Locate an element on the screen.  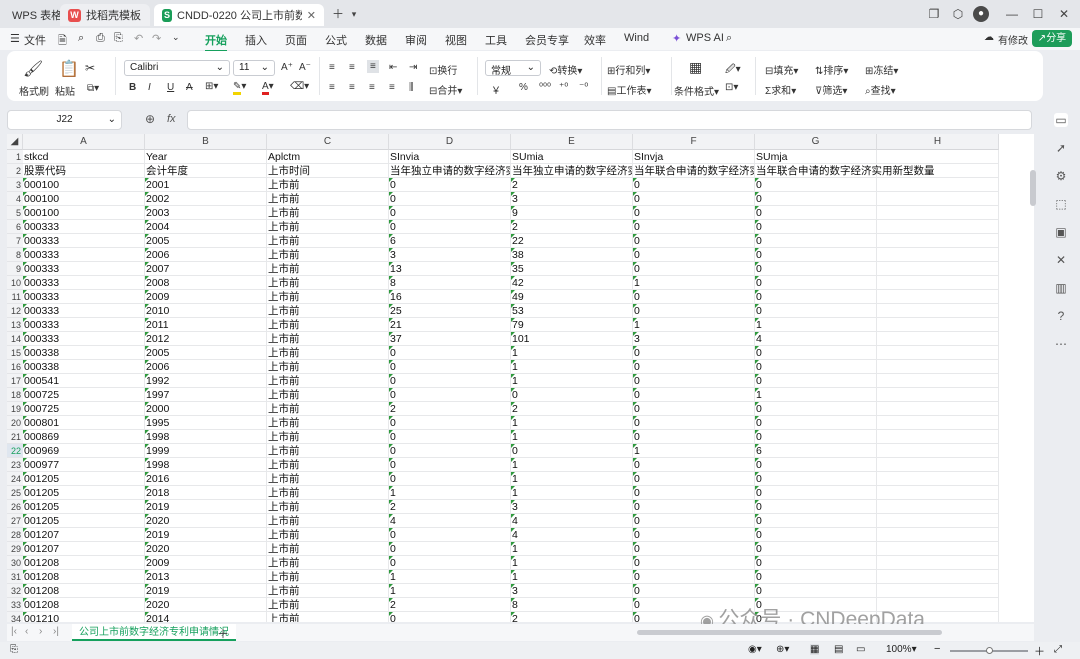
print-preview-icon: ⎘ is located at coordinates (118, 38).